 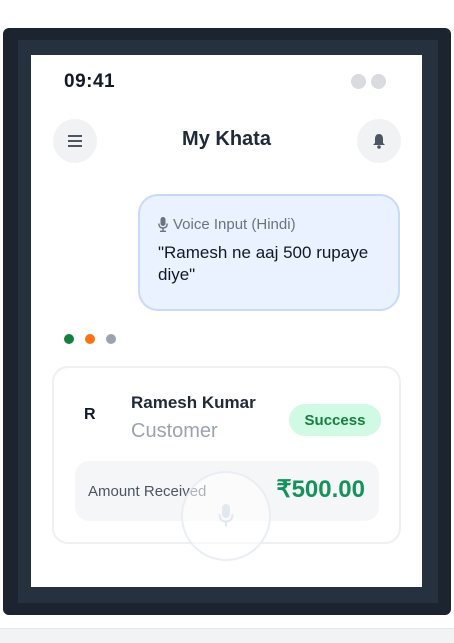 What do you see at coordinates (111, 339) in the screenshot?
I see `typing-dot-gray` at bounding box center [111, 339].